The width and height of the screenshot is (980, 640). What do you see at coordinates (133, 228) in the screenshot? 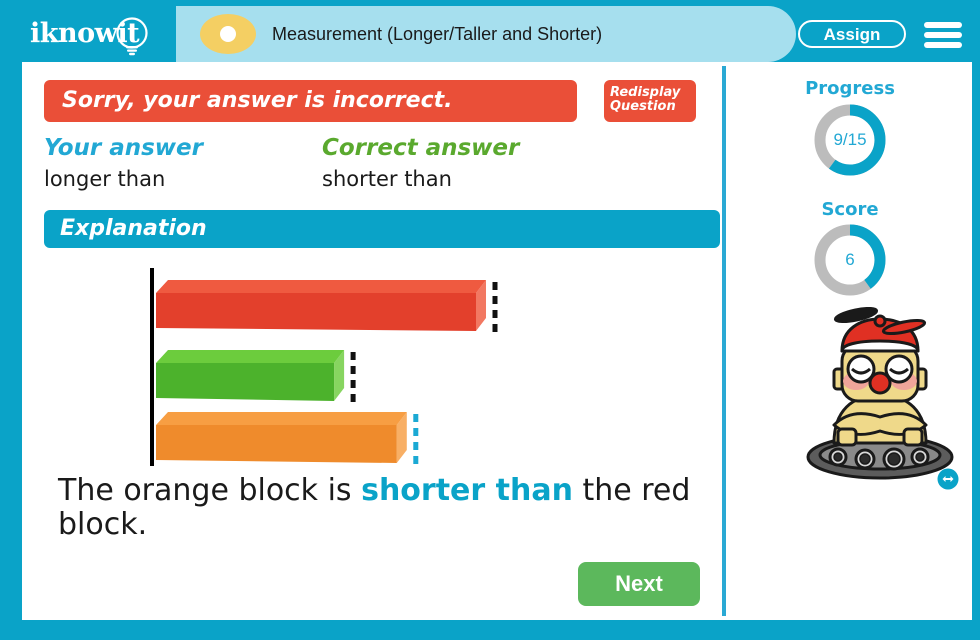
I see `explanation-heading: Explanation` at bounding box center [133, 228].